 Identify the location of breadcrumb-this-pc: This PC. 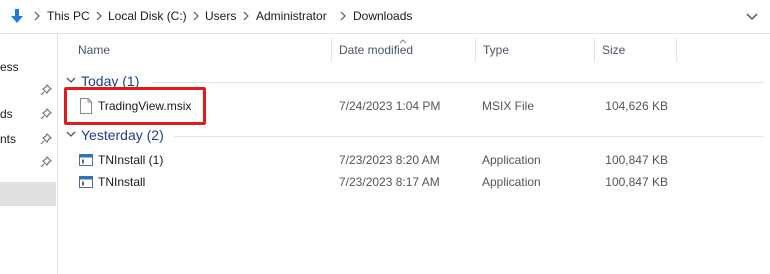
(68, 16).